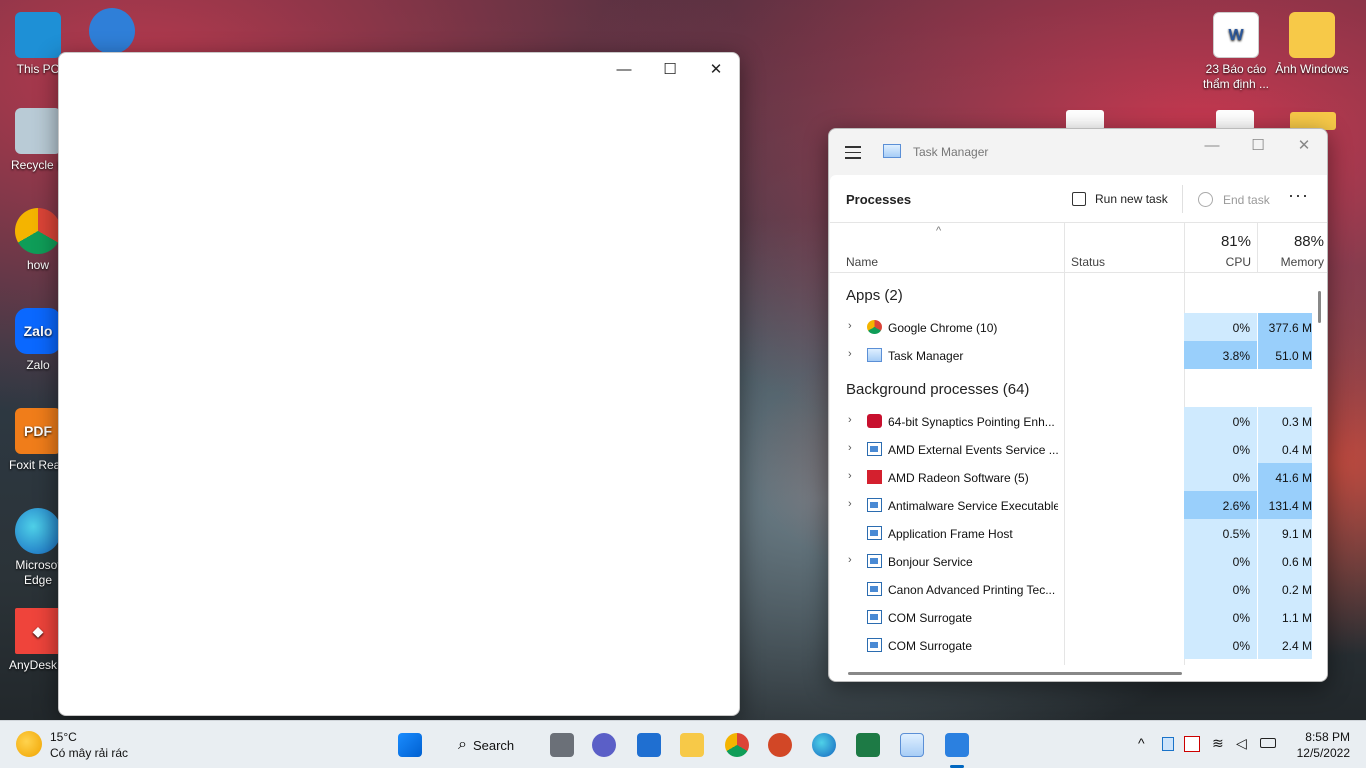 Image resolution: width=1366 pixels, height=768 pixels. What do you see at coordinates (1071, 617) in the screenshot?
I see `table-row: COM Surrogate 0% 1.1 M` at bounding box center [1071, 617].